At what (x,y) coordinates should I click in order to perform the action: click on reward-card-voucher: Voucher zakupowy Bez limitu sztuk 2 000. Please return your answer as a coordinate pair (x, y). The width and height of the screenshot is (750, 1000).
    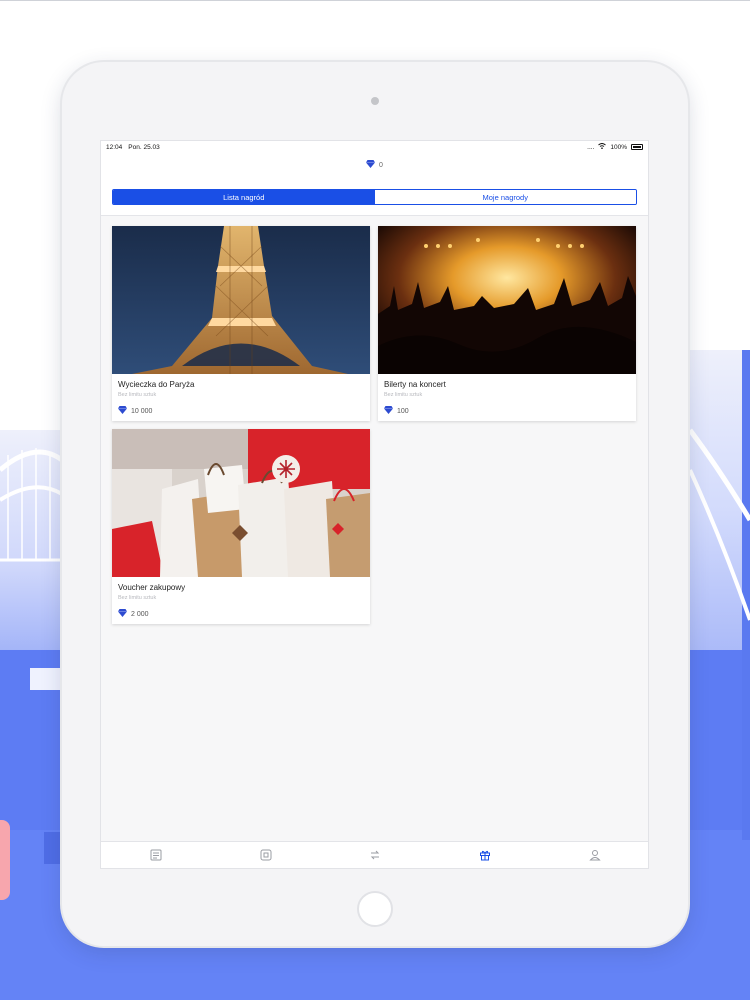
    Looking at the image, I should click on (241, 526).